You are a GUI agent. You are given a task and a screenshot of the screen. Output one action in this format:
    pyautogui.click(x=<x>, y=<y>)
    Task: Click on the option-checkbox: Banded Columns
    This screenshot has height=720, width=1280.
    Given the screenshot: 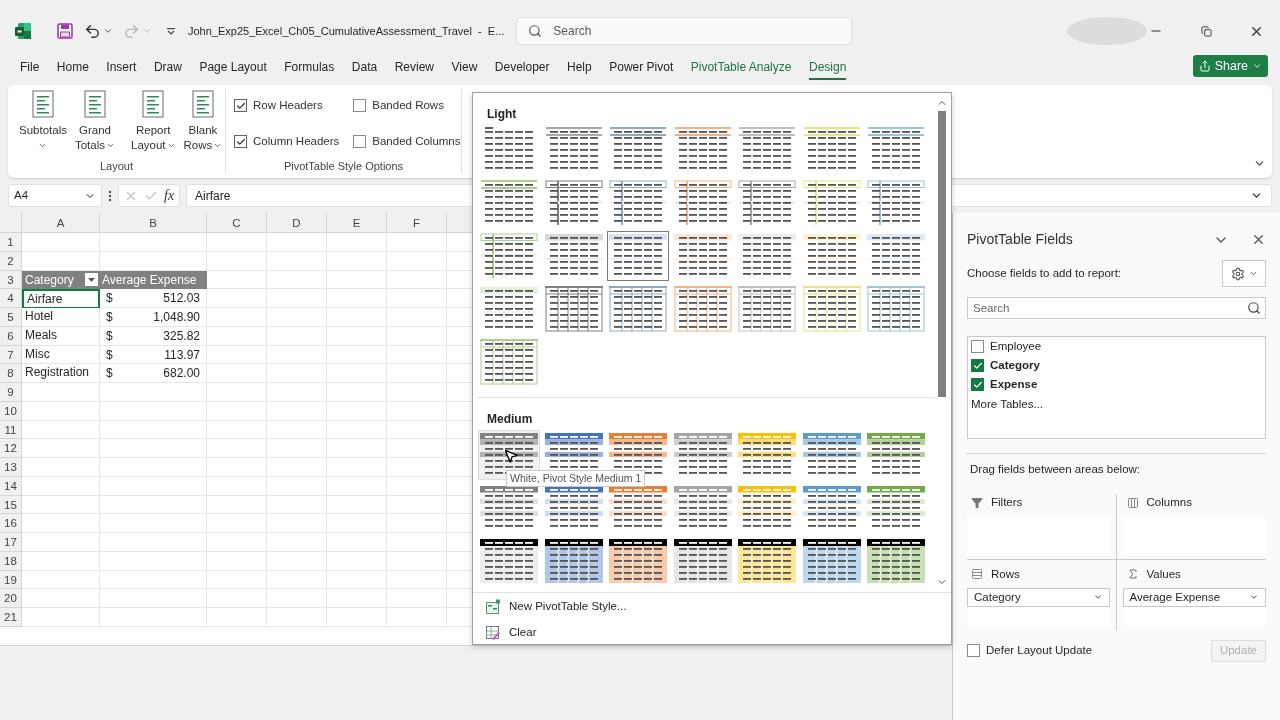 What is the action you would take?
    pyautogui.click(x=407, y=142)
    